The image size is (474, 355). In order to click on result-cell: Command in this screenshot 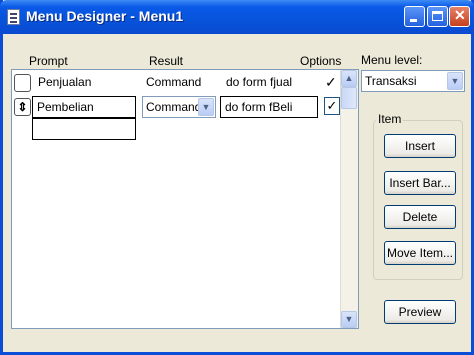, I will do `click(181, 83)`.